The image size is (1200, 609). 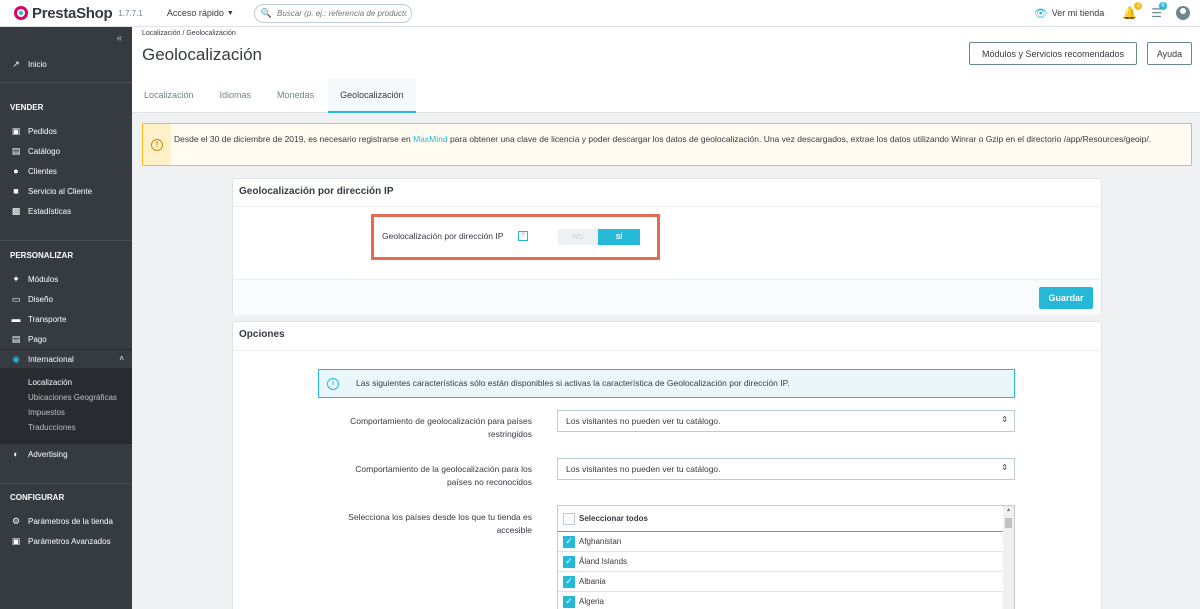 I want to click on collapse-sidebar-icon: «, so click(x=119, y=38).